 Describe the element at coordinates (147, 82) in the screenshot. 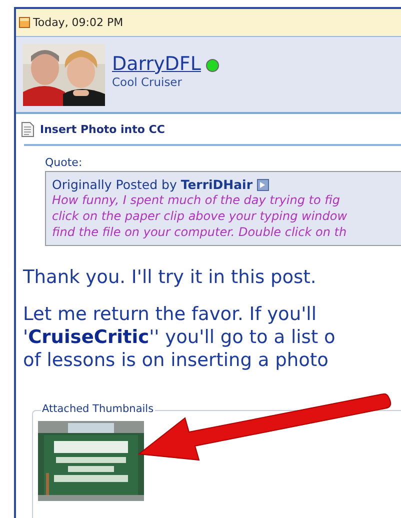

I see `user-rank: Cool Cruiser` at that location.